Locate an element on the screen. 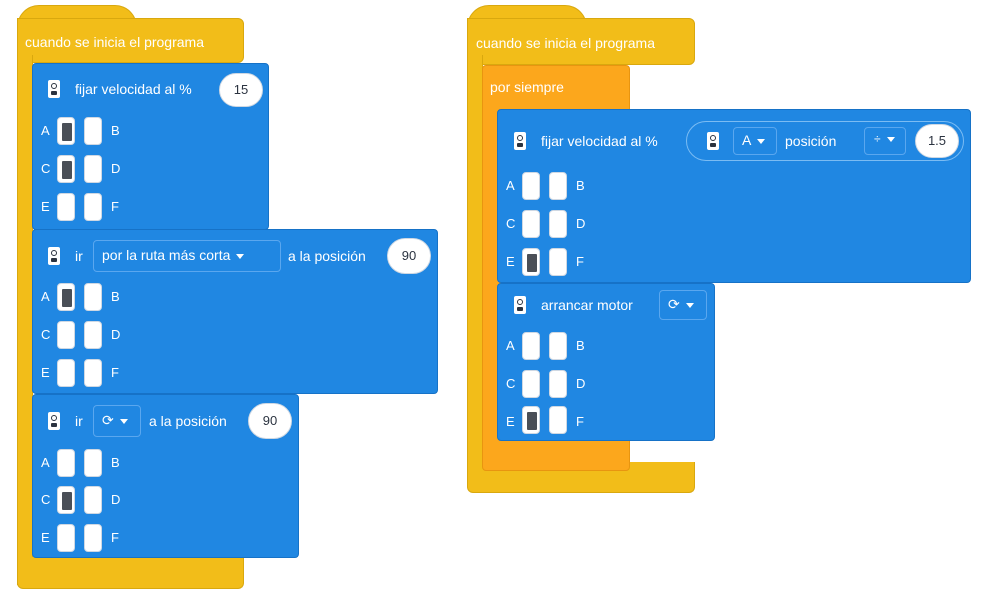 This screenshot has height=603, width=990. forever-label: por siempre is located at coordinates (527, 87).